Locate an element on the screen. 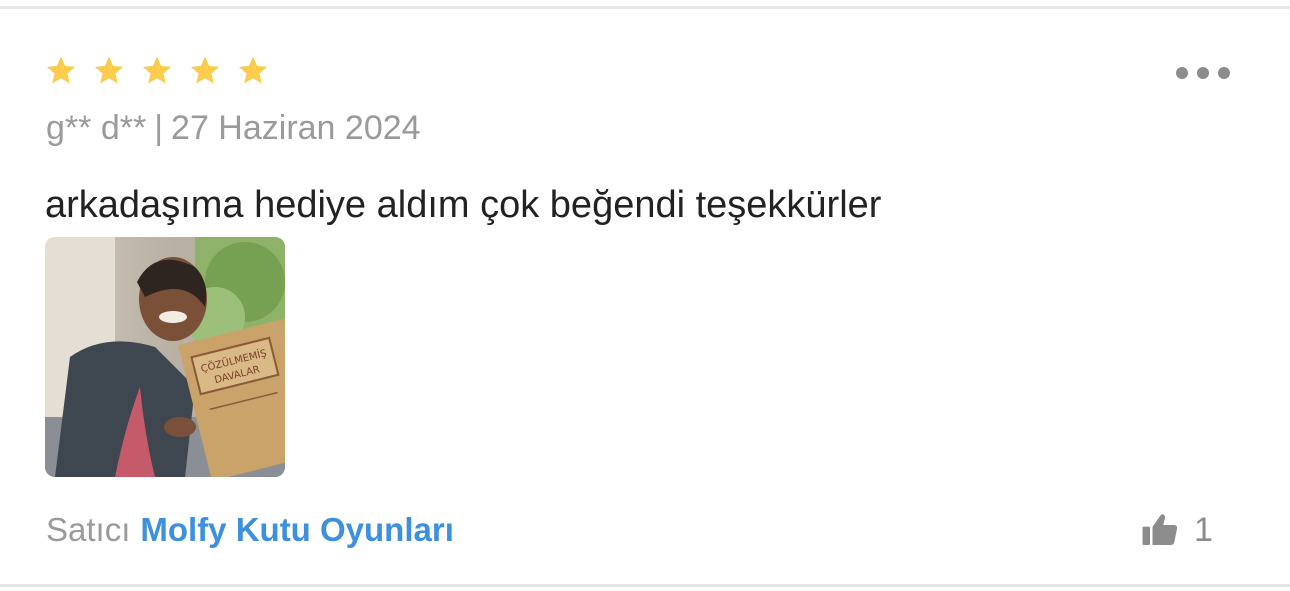  star-rating is located at coordinates (157, 71).